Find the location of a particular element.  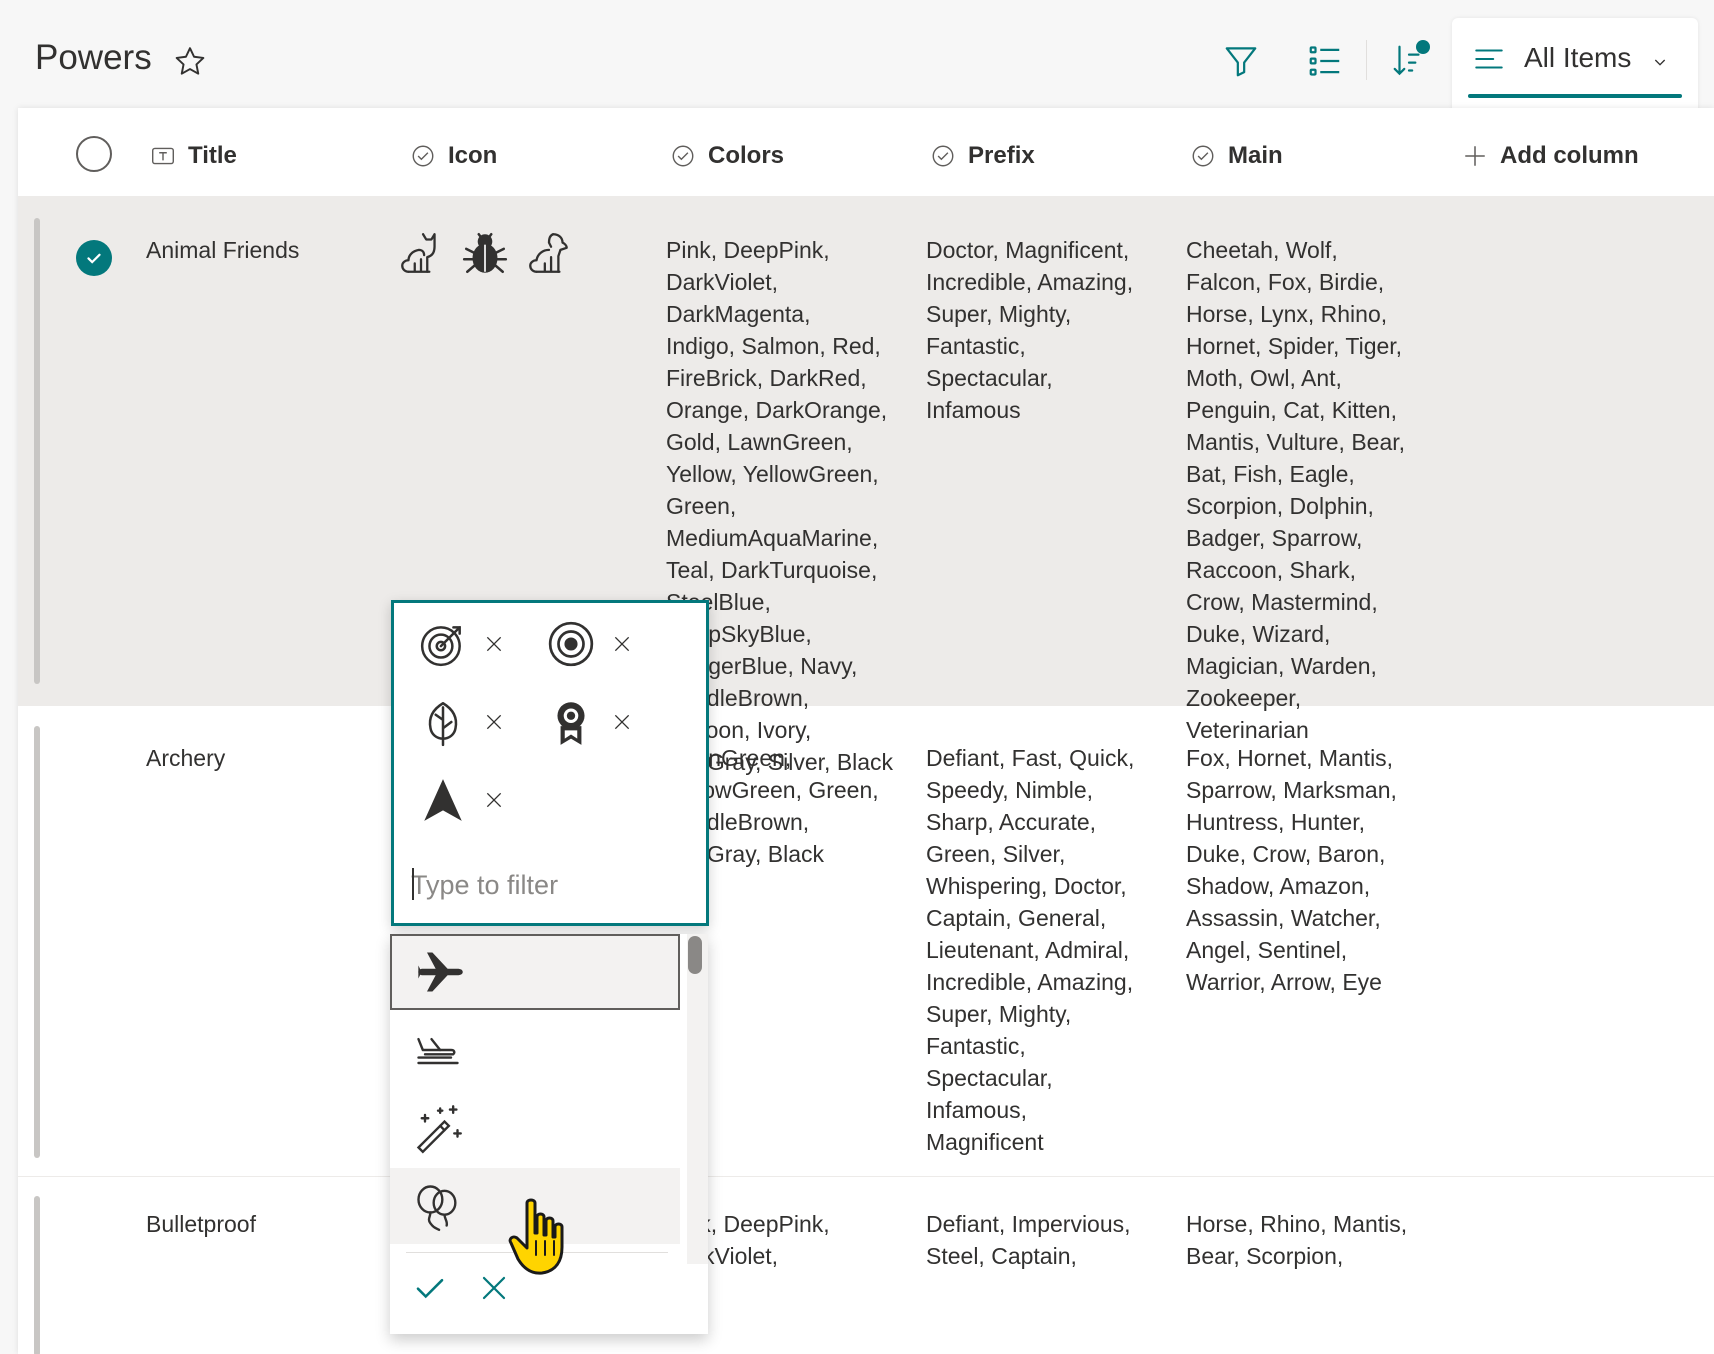

hand-pointer-cursor is located at coordinates (540, 1238).